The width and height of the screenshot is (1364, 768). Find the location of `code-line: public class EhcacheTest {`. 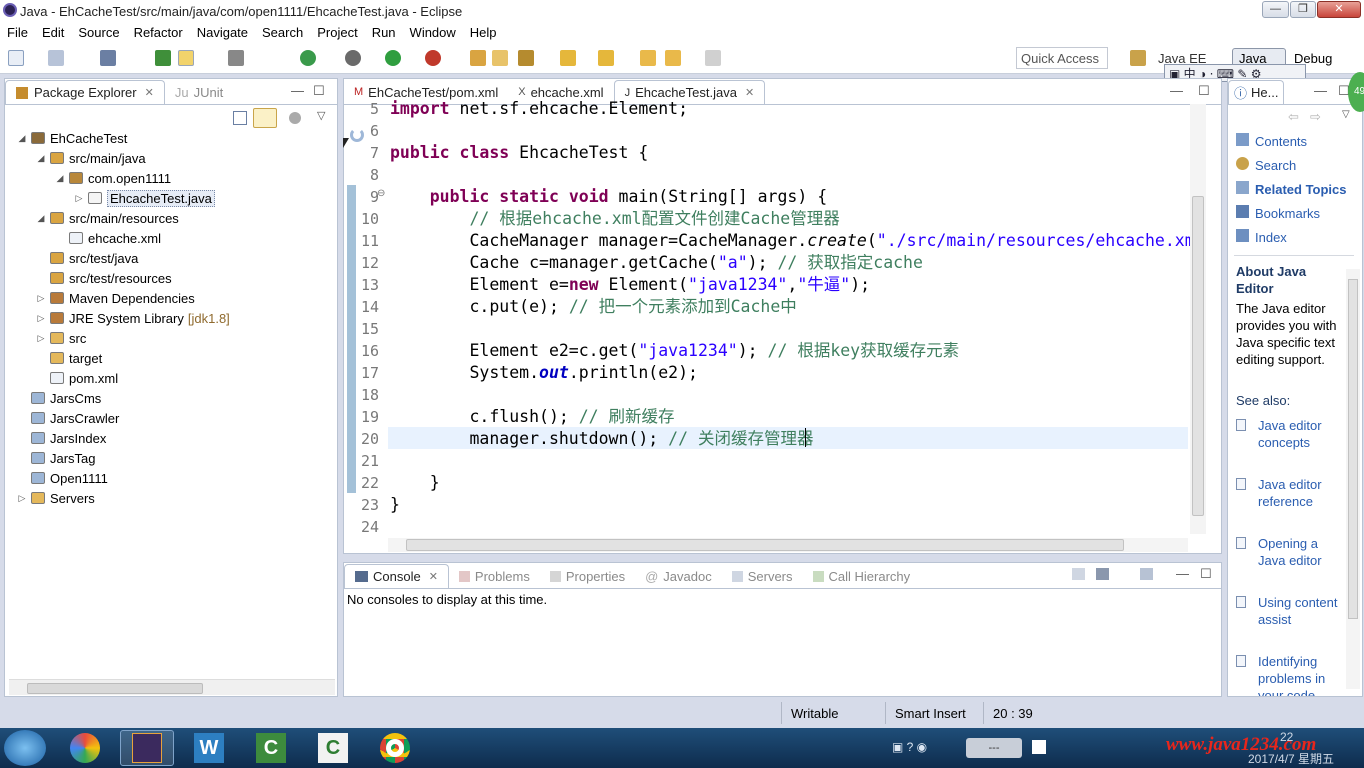

code-line: public class EhcacheTest { is located at coordinates (519, 153).